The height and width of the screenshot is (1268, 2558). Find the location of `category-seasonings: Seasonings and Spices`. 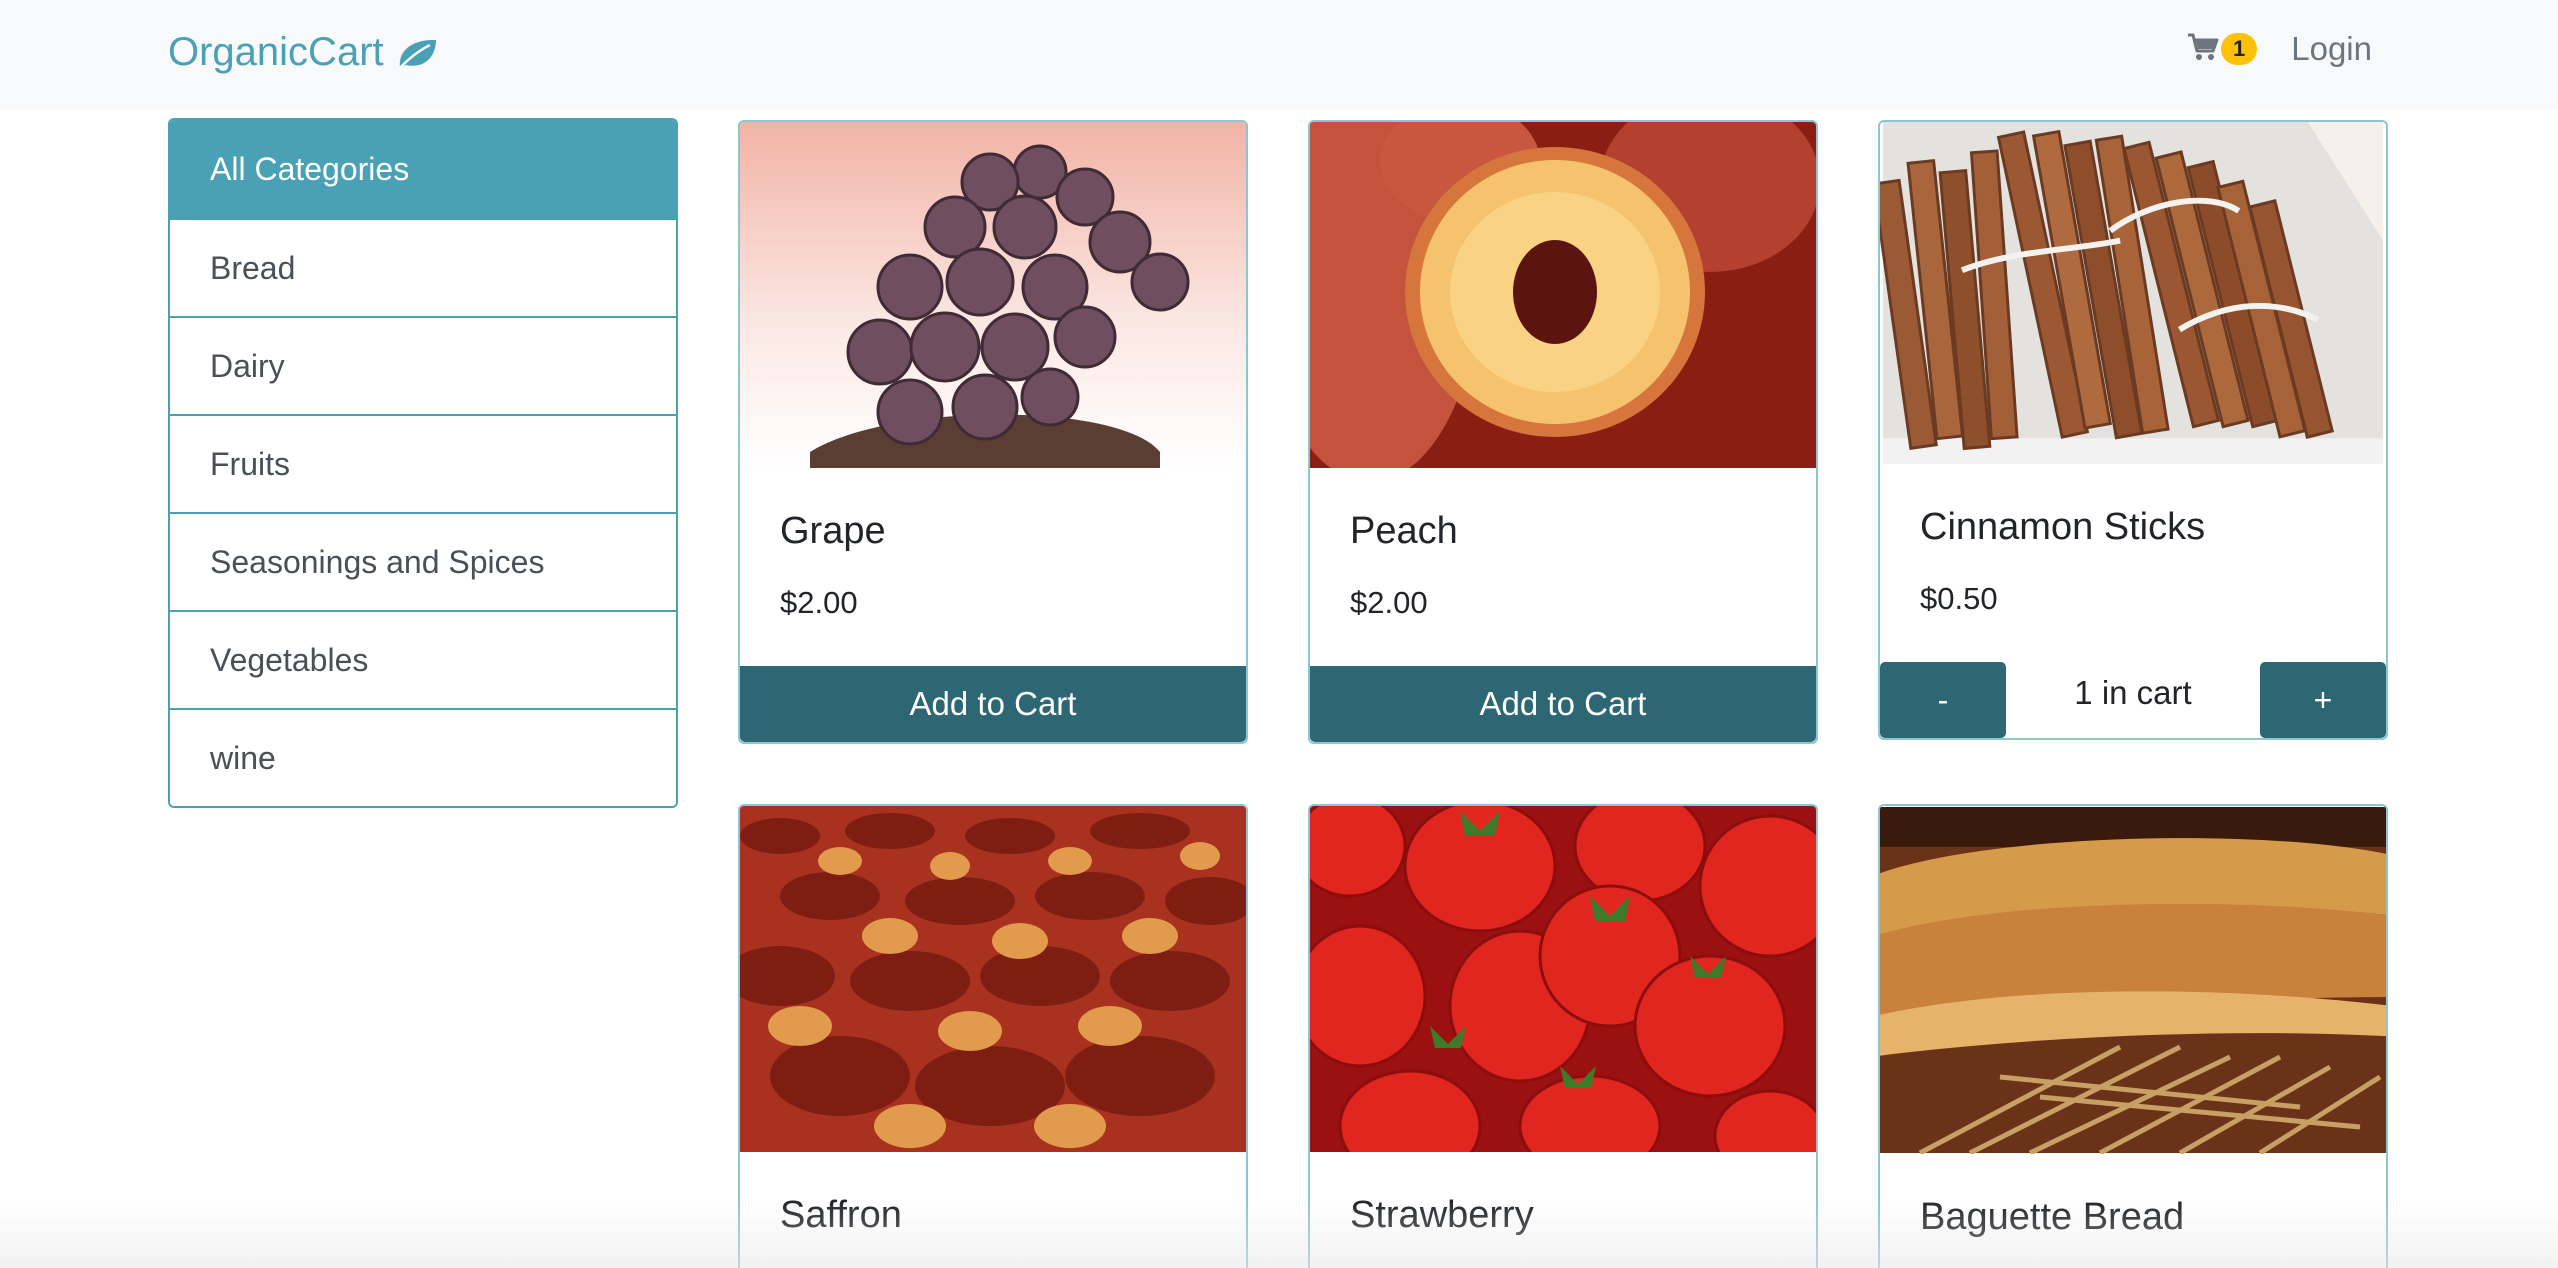

category-seasonings: Seasonings and Spices is located at coordinates (423, 561).